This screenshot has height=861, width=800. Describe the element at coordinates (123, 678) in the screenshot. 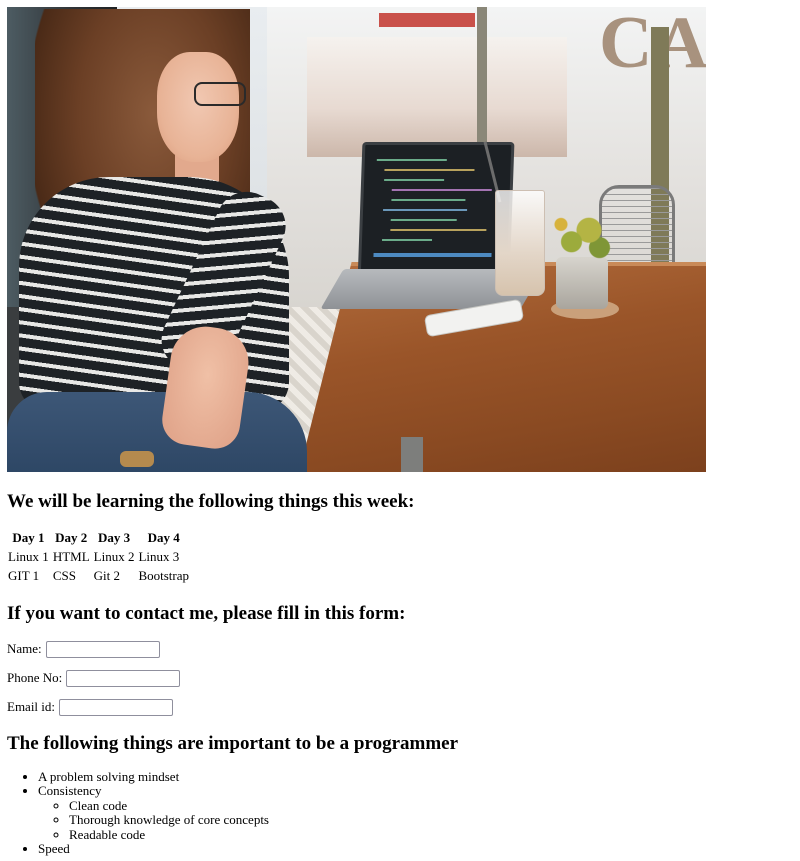

I see `phone-field` at that location.